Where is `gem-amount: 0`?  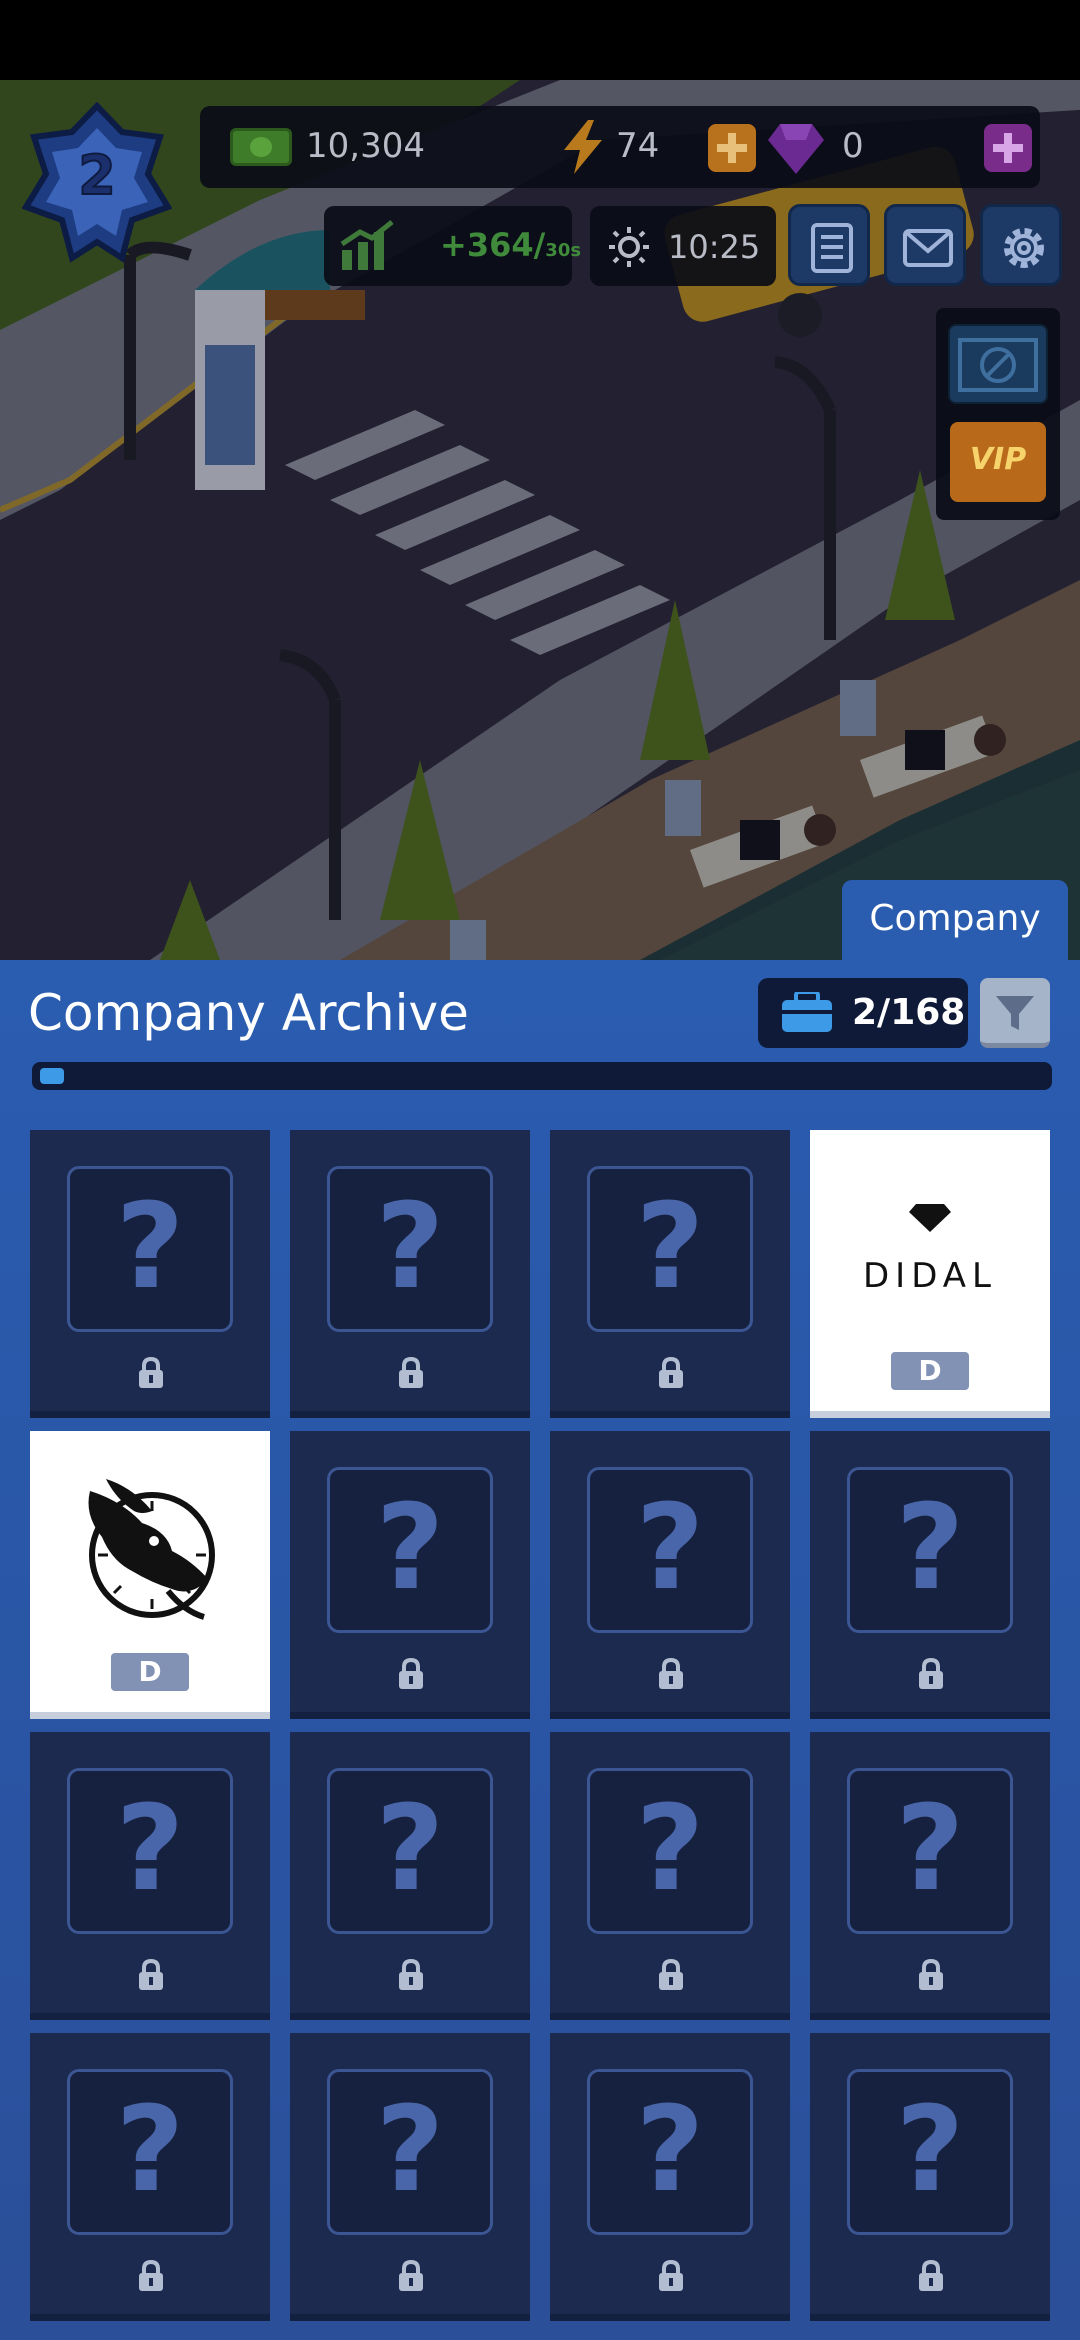 gem-amount: 0 is located at coordinates (853, 146).